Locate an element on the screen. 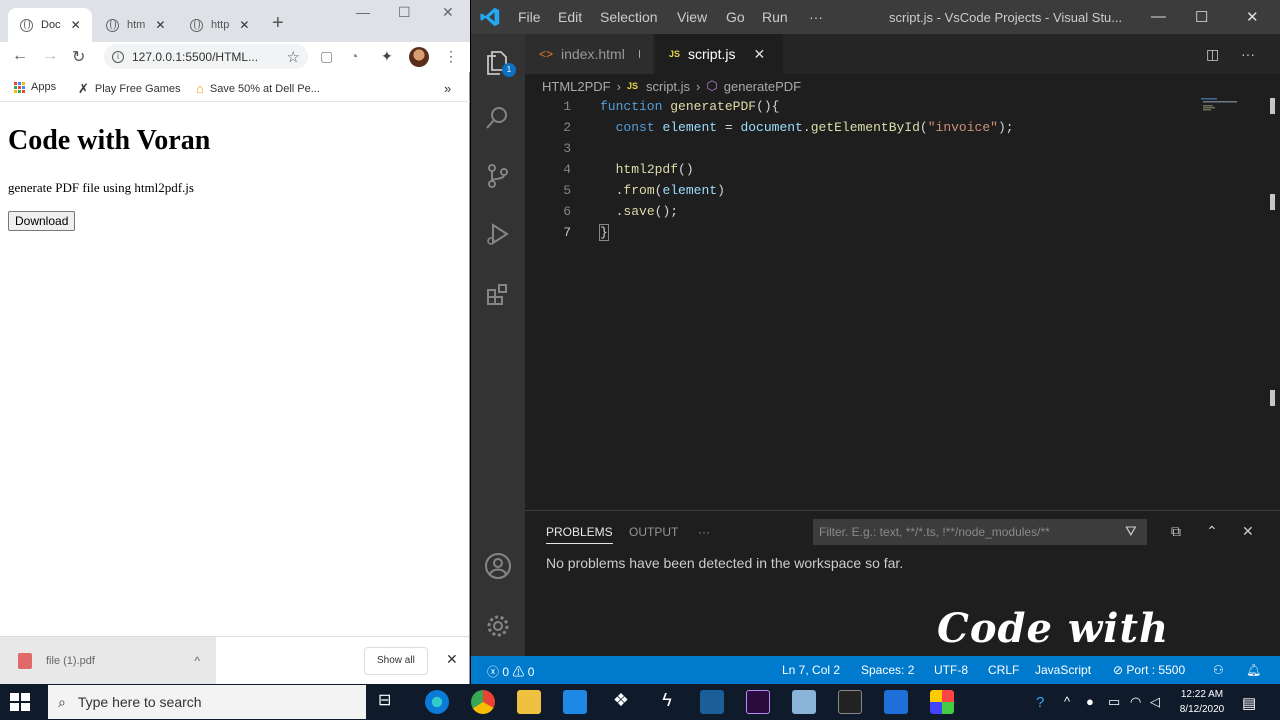  editor-scrollbar is located at coordinates (1272, 253).